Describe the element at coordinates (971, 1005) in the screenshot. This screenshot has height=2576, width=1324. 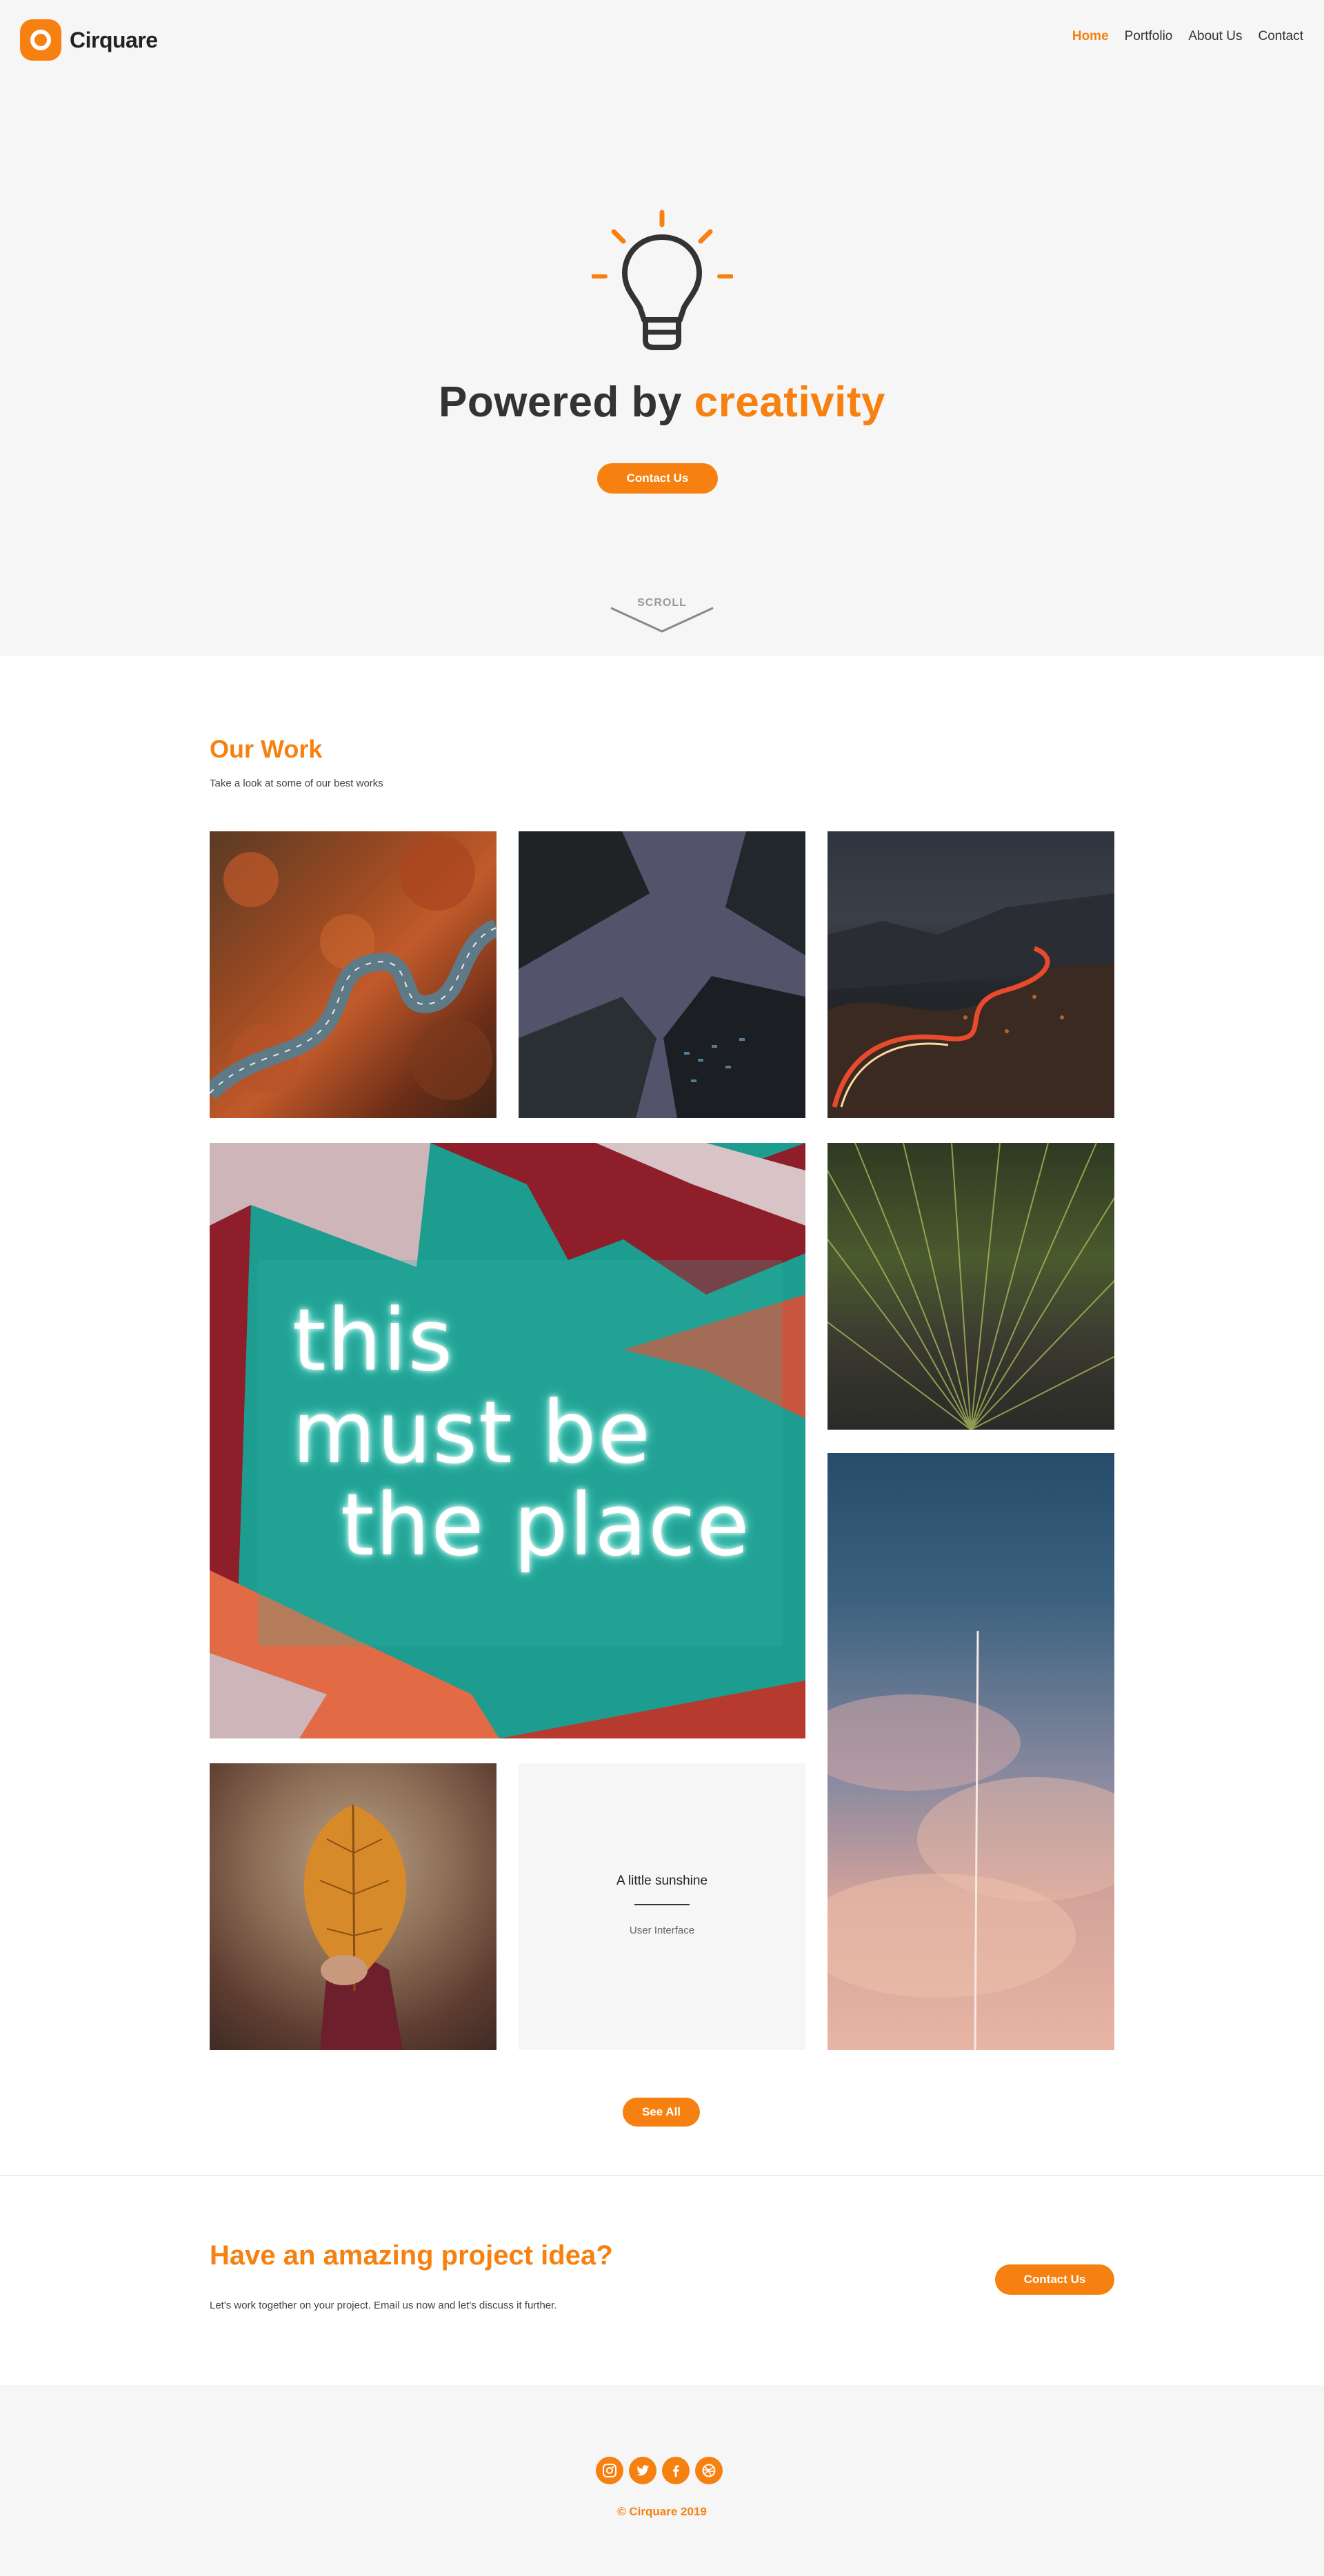
I see `night-road-graphic` at that location.